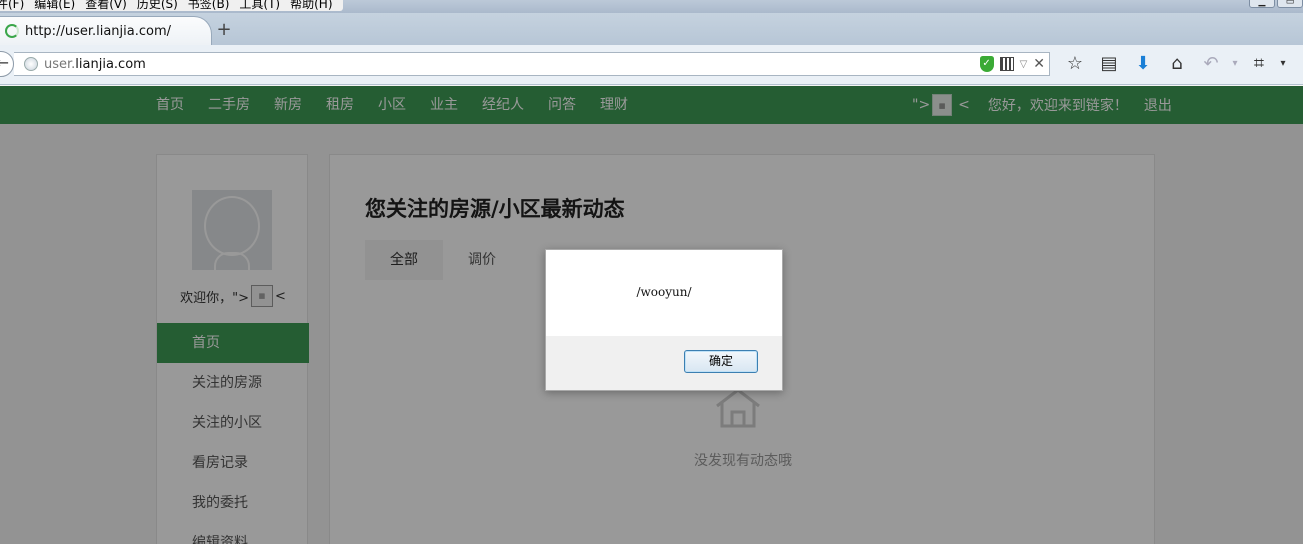  I want to click on crop-icon: ⌗, so click(1259, 64).